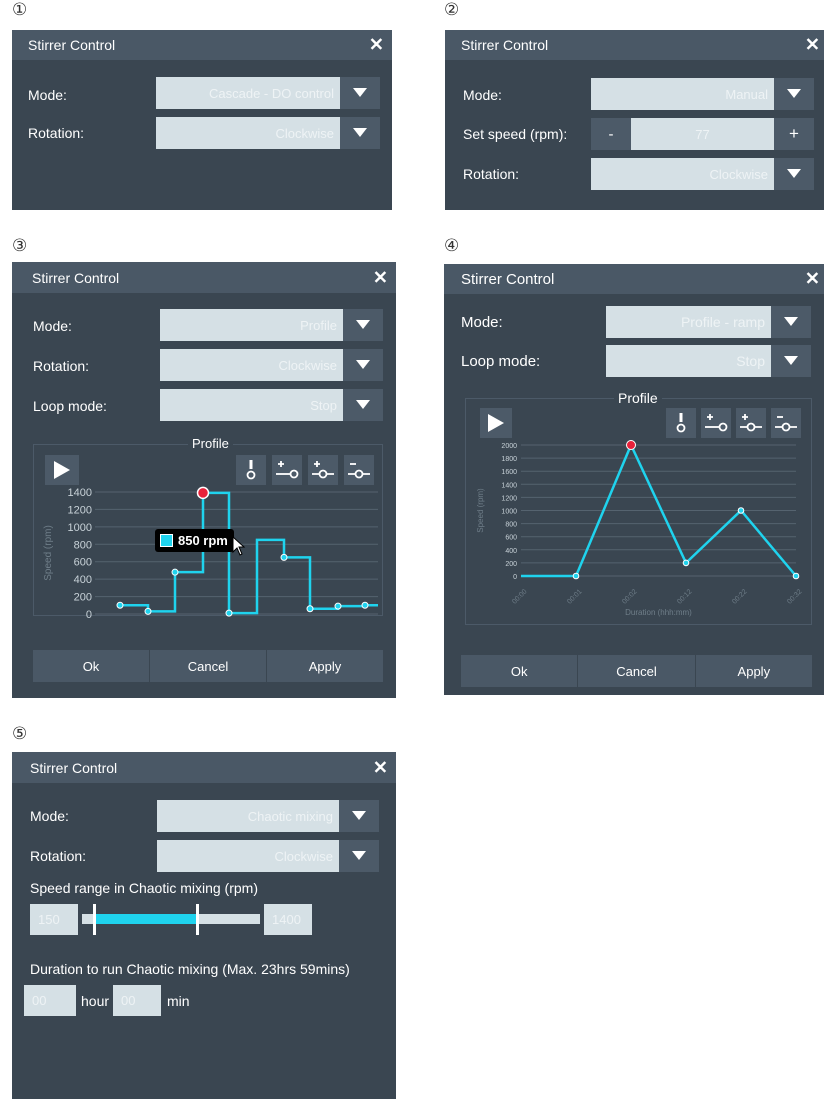  Describe the element at coordinates (94, 919) in the screenshot. I see `slider-low-handle` at that location.